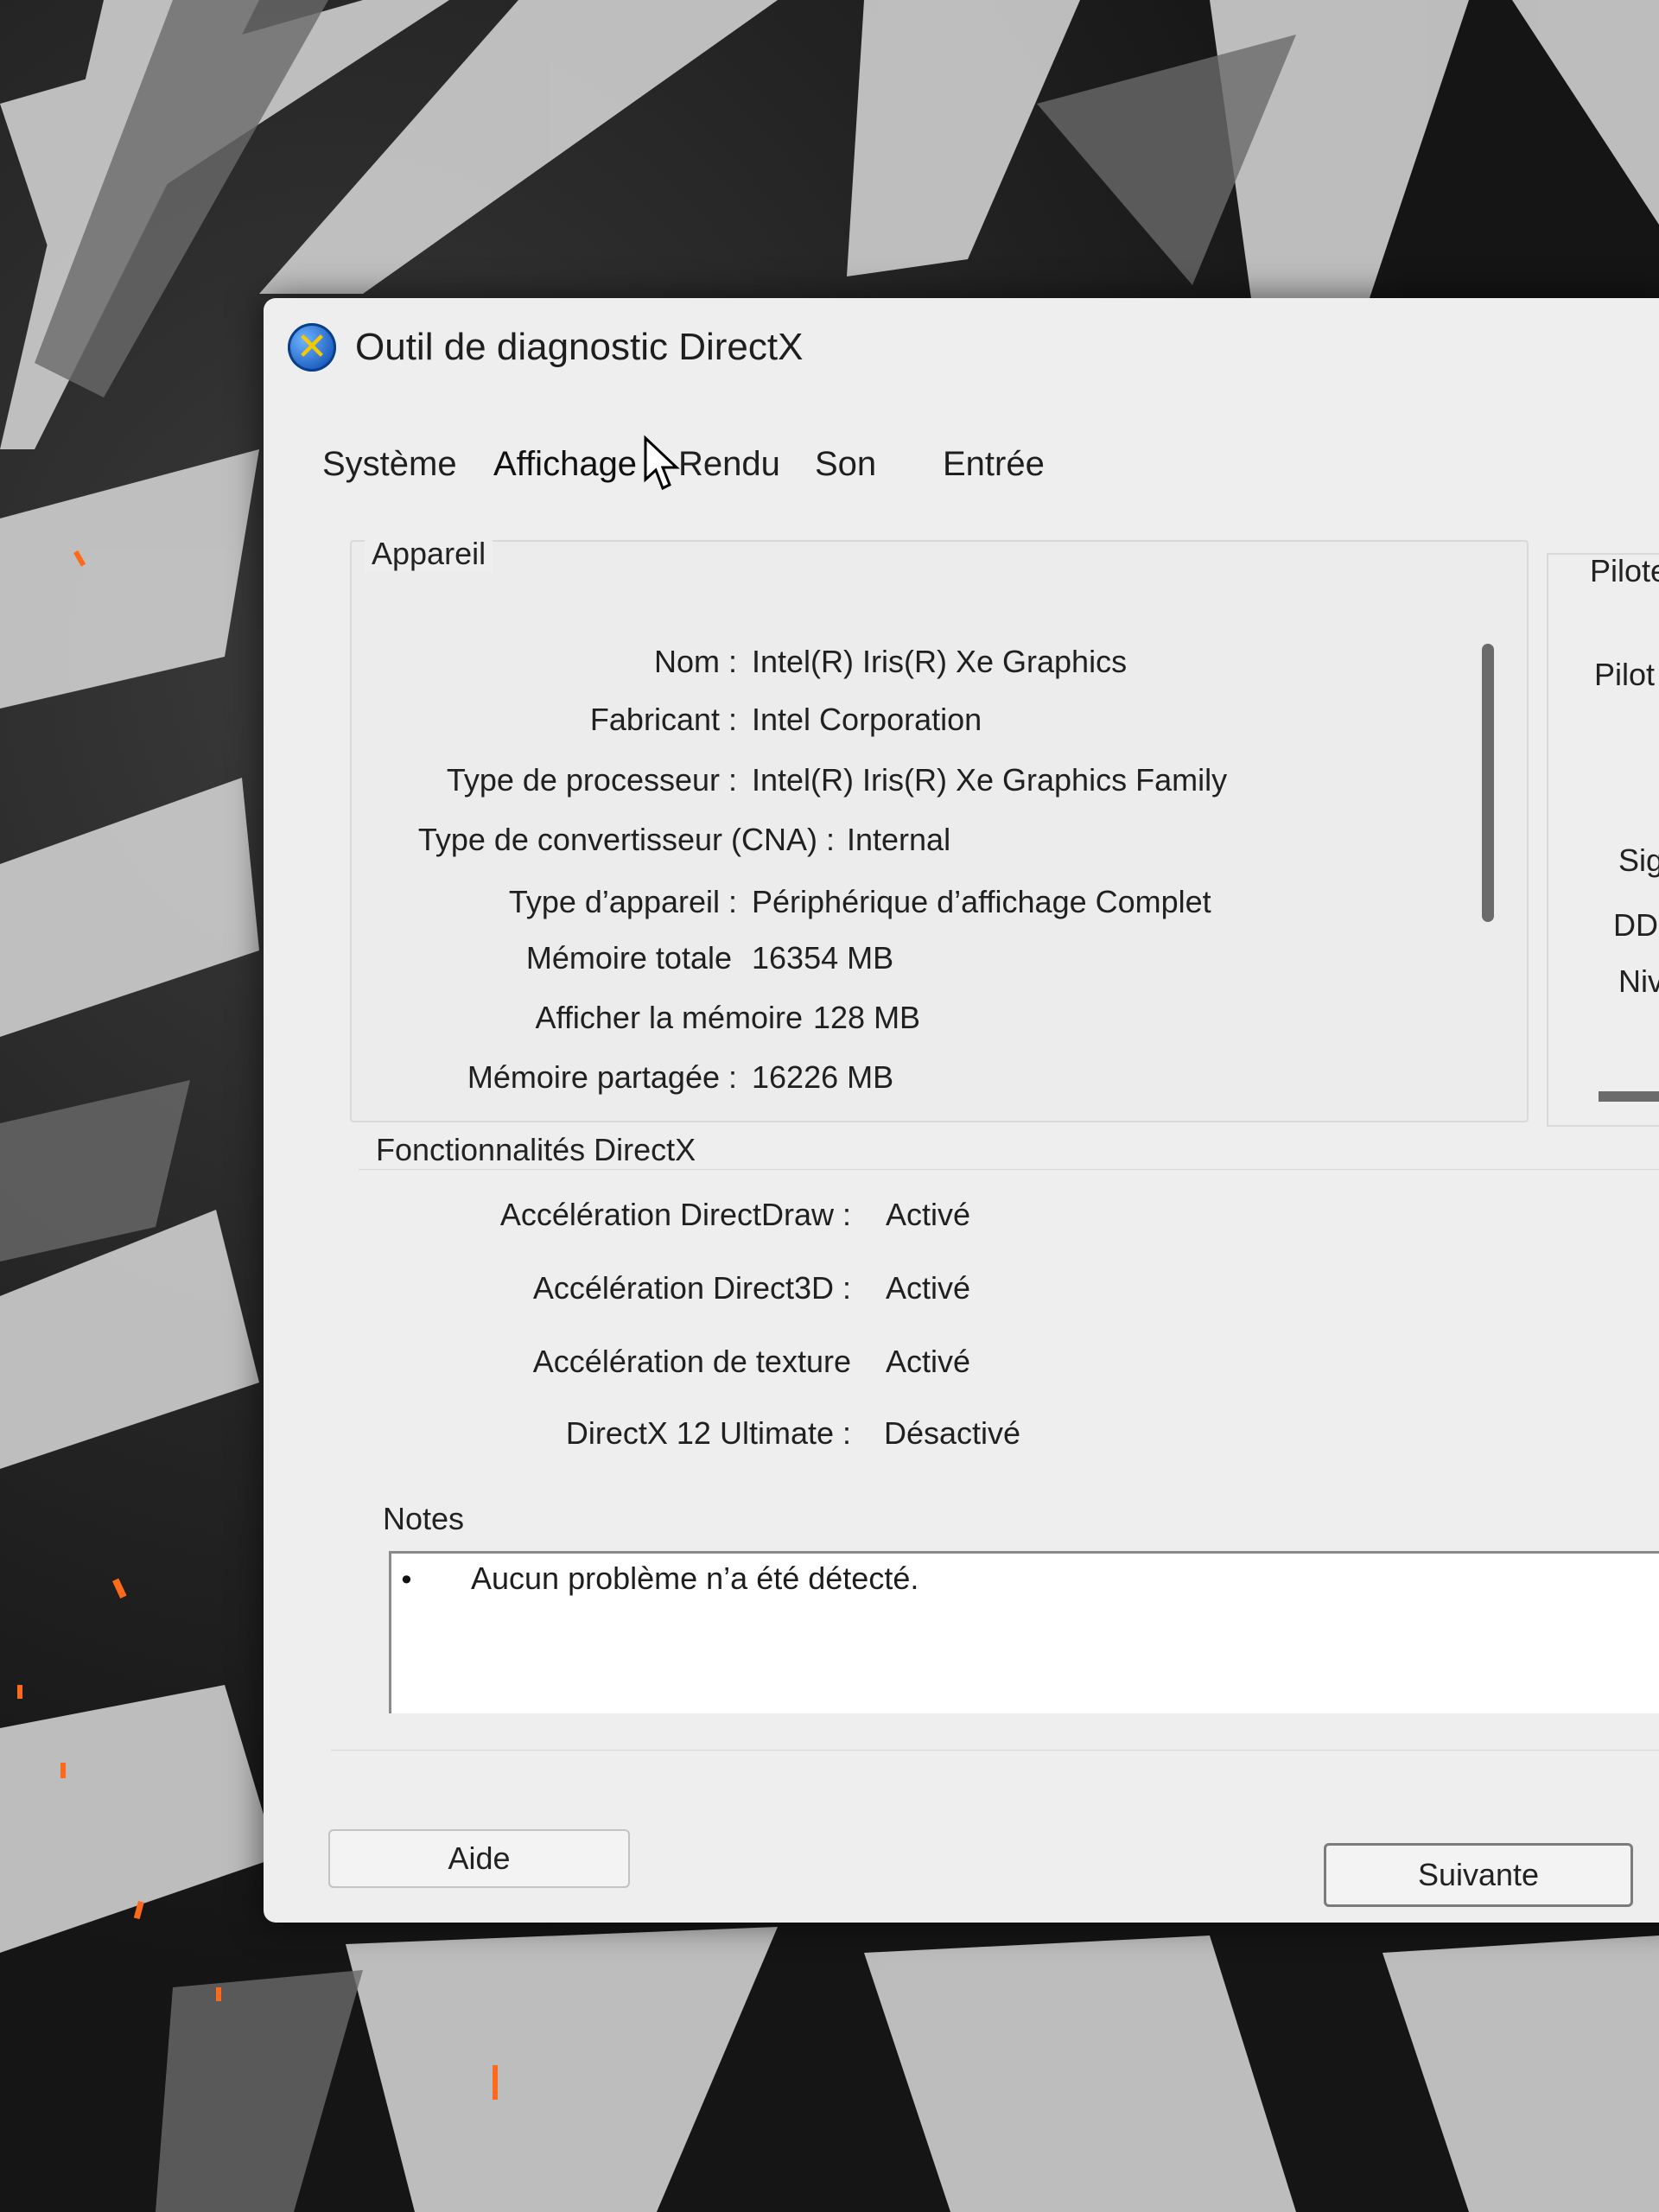  I want to click on notes-box: • Aucun problème n’a été détecté., so click(1024, 1632).